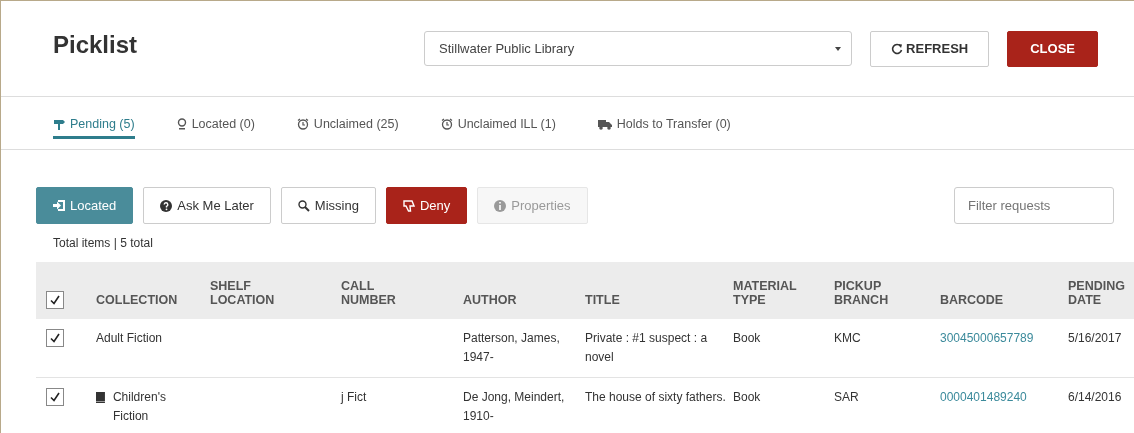  What do you see at coordinates (490, 300) in the screenshot?
I see `column-header: AUTHOR` at bounding box center [490, 300].